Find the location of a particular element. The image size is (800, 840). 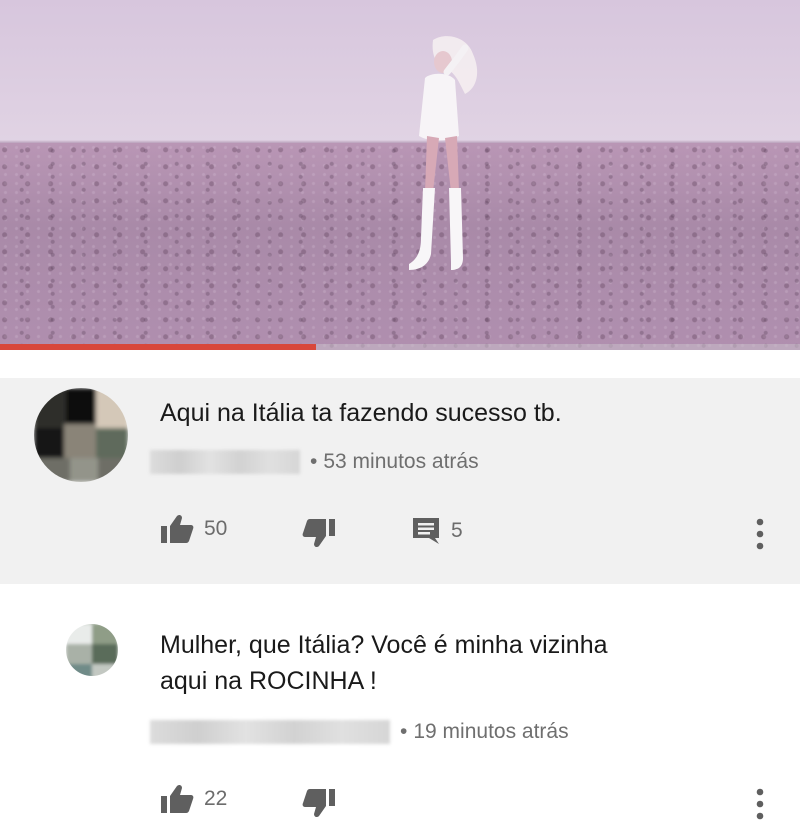

video-progress-bar is located at coordinates (400, 347).